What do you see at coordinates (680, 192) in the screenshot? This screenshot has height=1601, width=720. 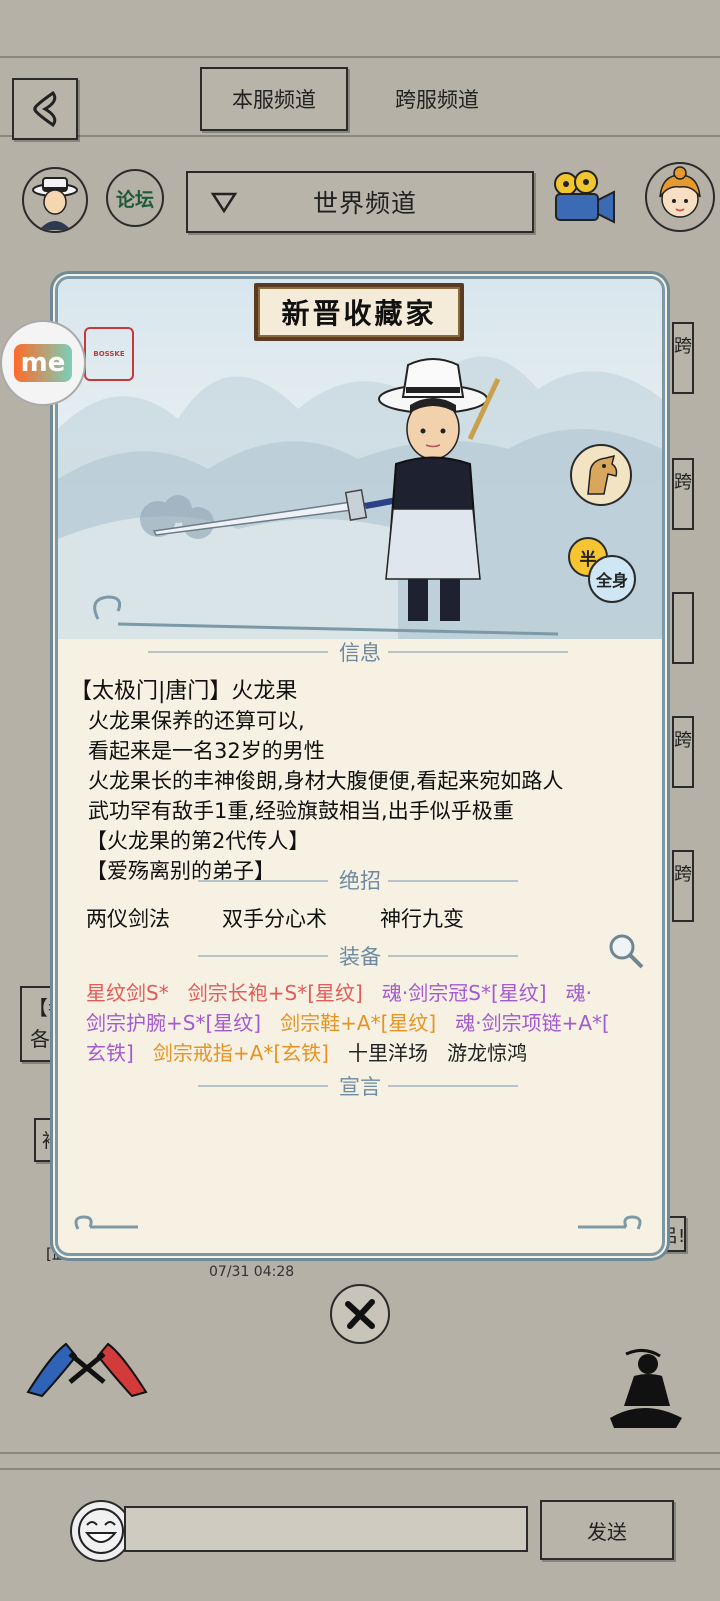 I see `girl-avatar-icon` at bounding box center [680, 192].